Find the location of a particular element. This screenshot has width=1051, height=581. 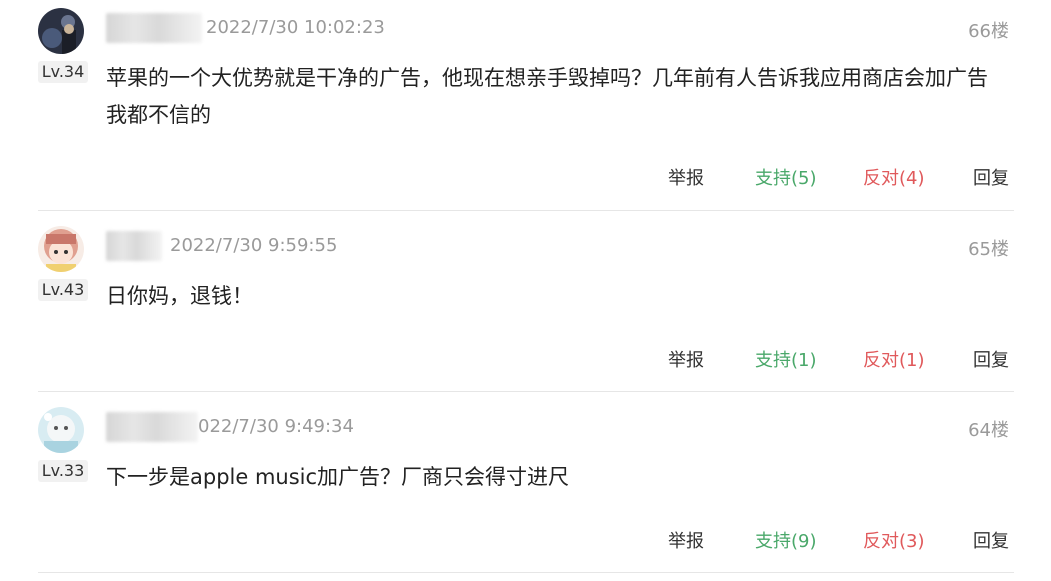

comment-actions: 举报 支持(5) 反对(4) 回复 is located at coordinates (525, 177).